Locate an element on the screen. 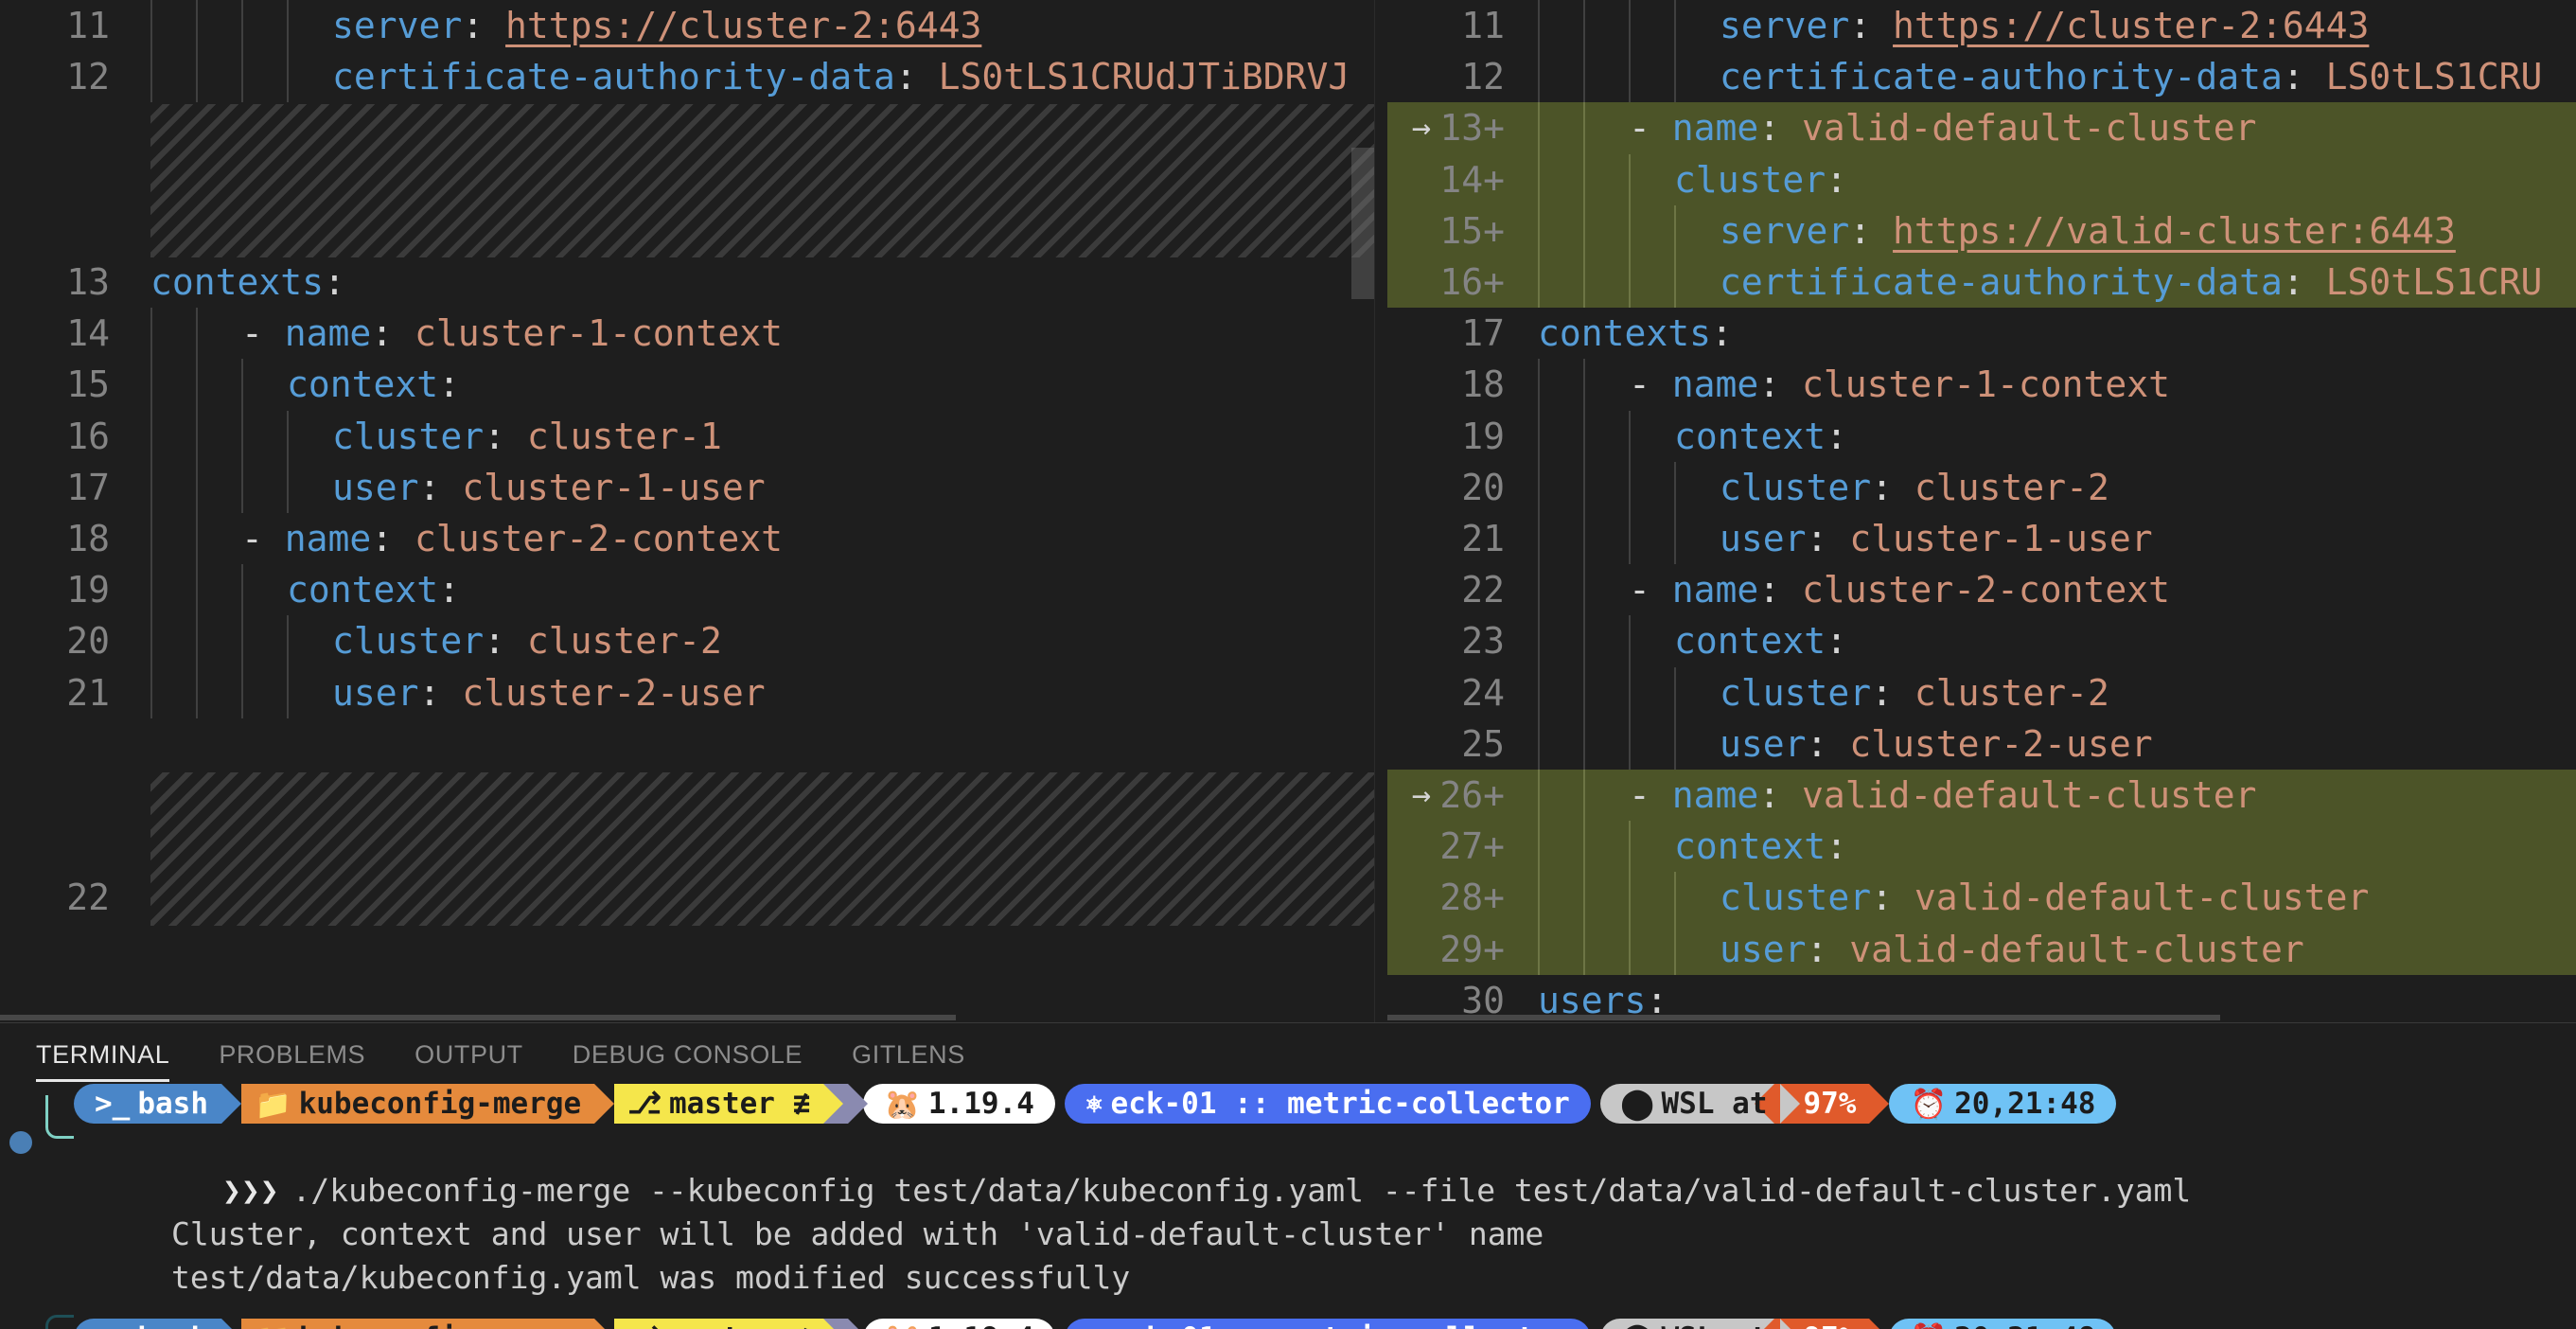 The height and width of the screenshot is (1329, 2576). prompt-segment-directory: 📁 kubeconfig-merge is located at coordinates (427, 1324).